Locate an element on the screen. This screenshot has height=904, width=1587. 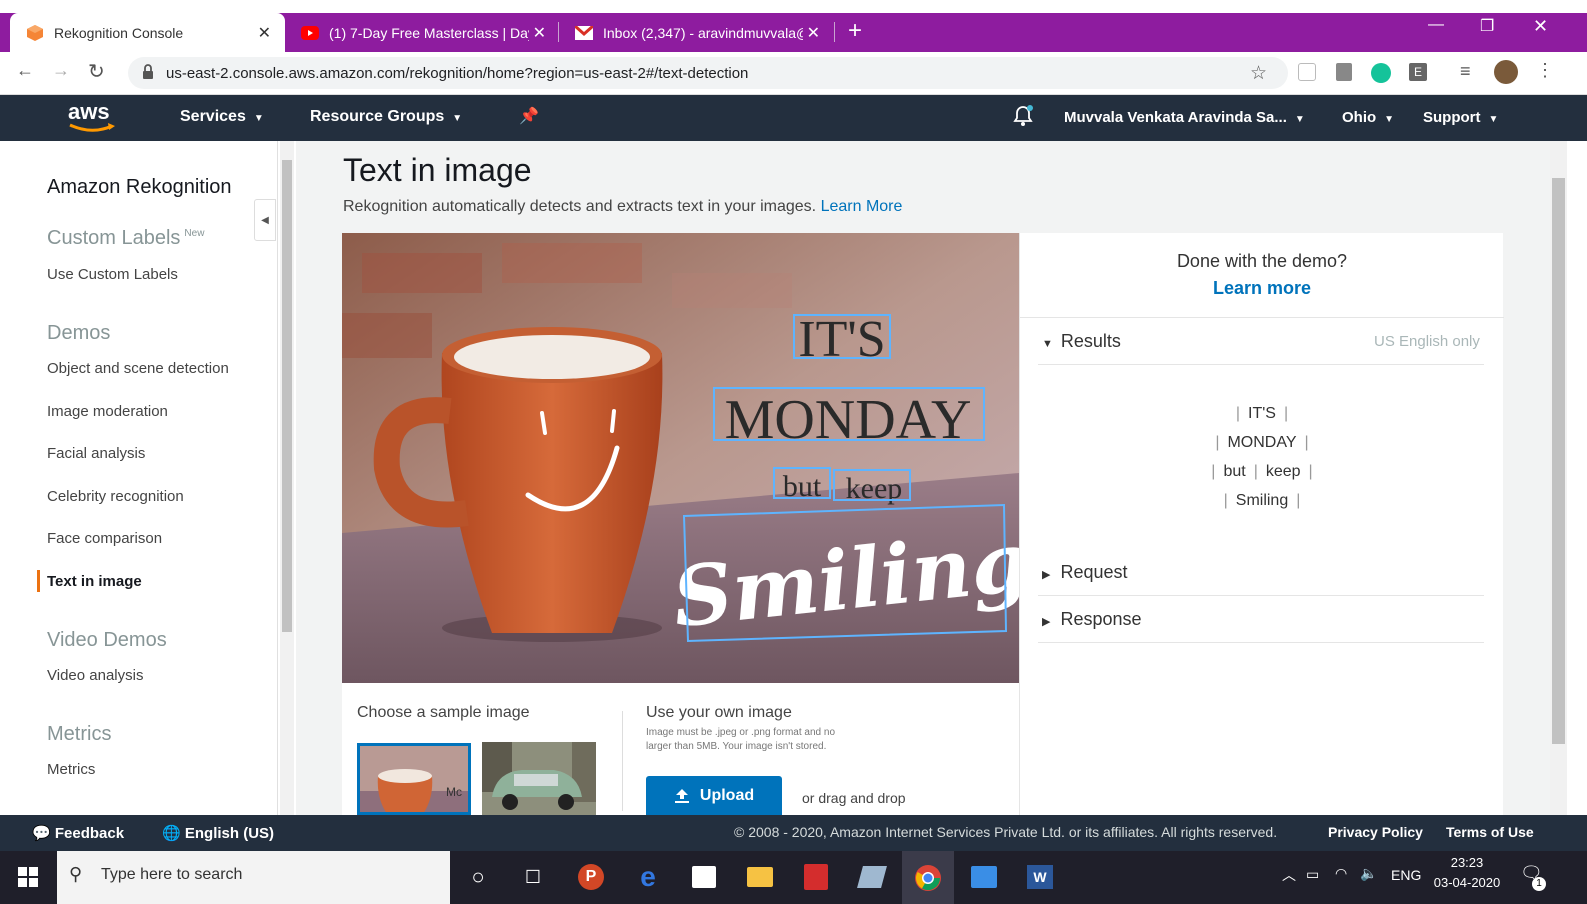
services-label: Services is located at coordinates (213, 116).